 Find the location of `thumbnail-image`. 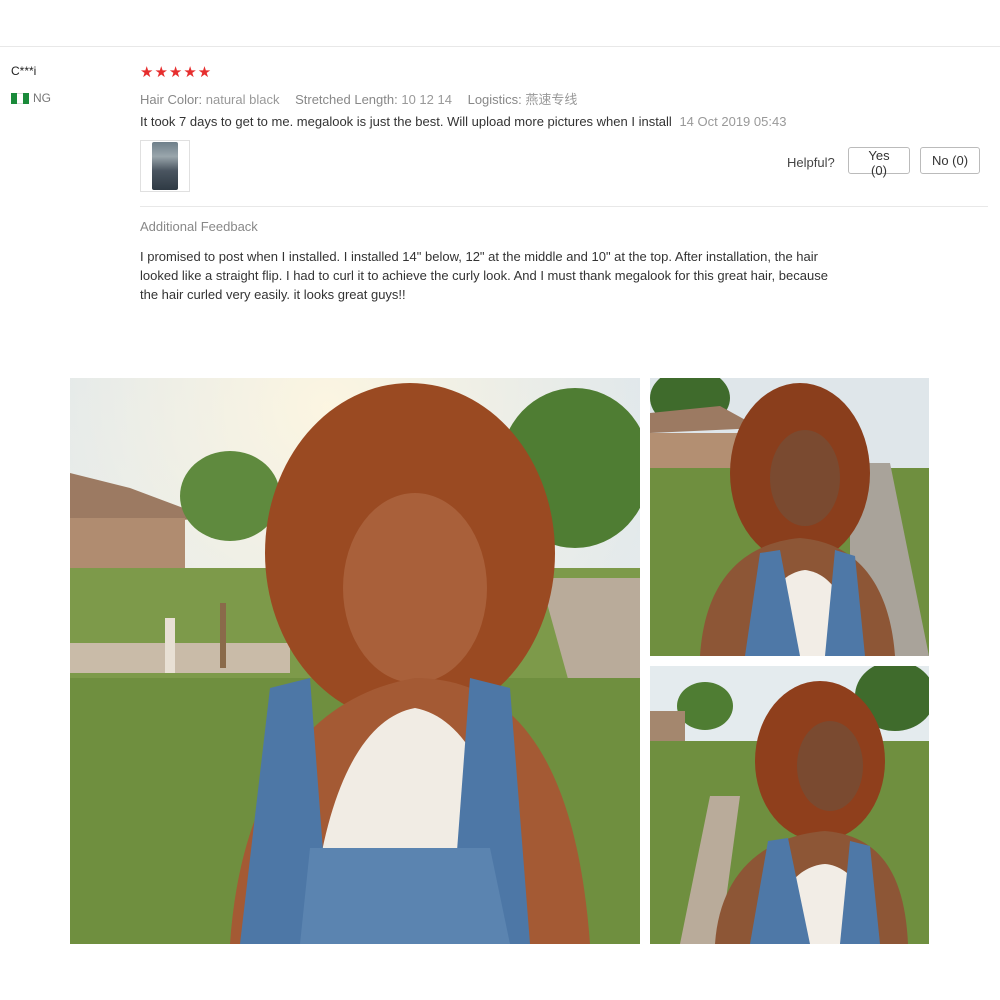

thumbnail-image is located at coordinates (165, 166).